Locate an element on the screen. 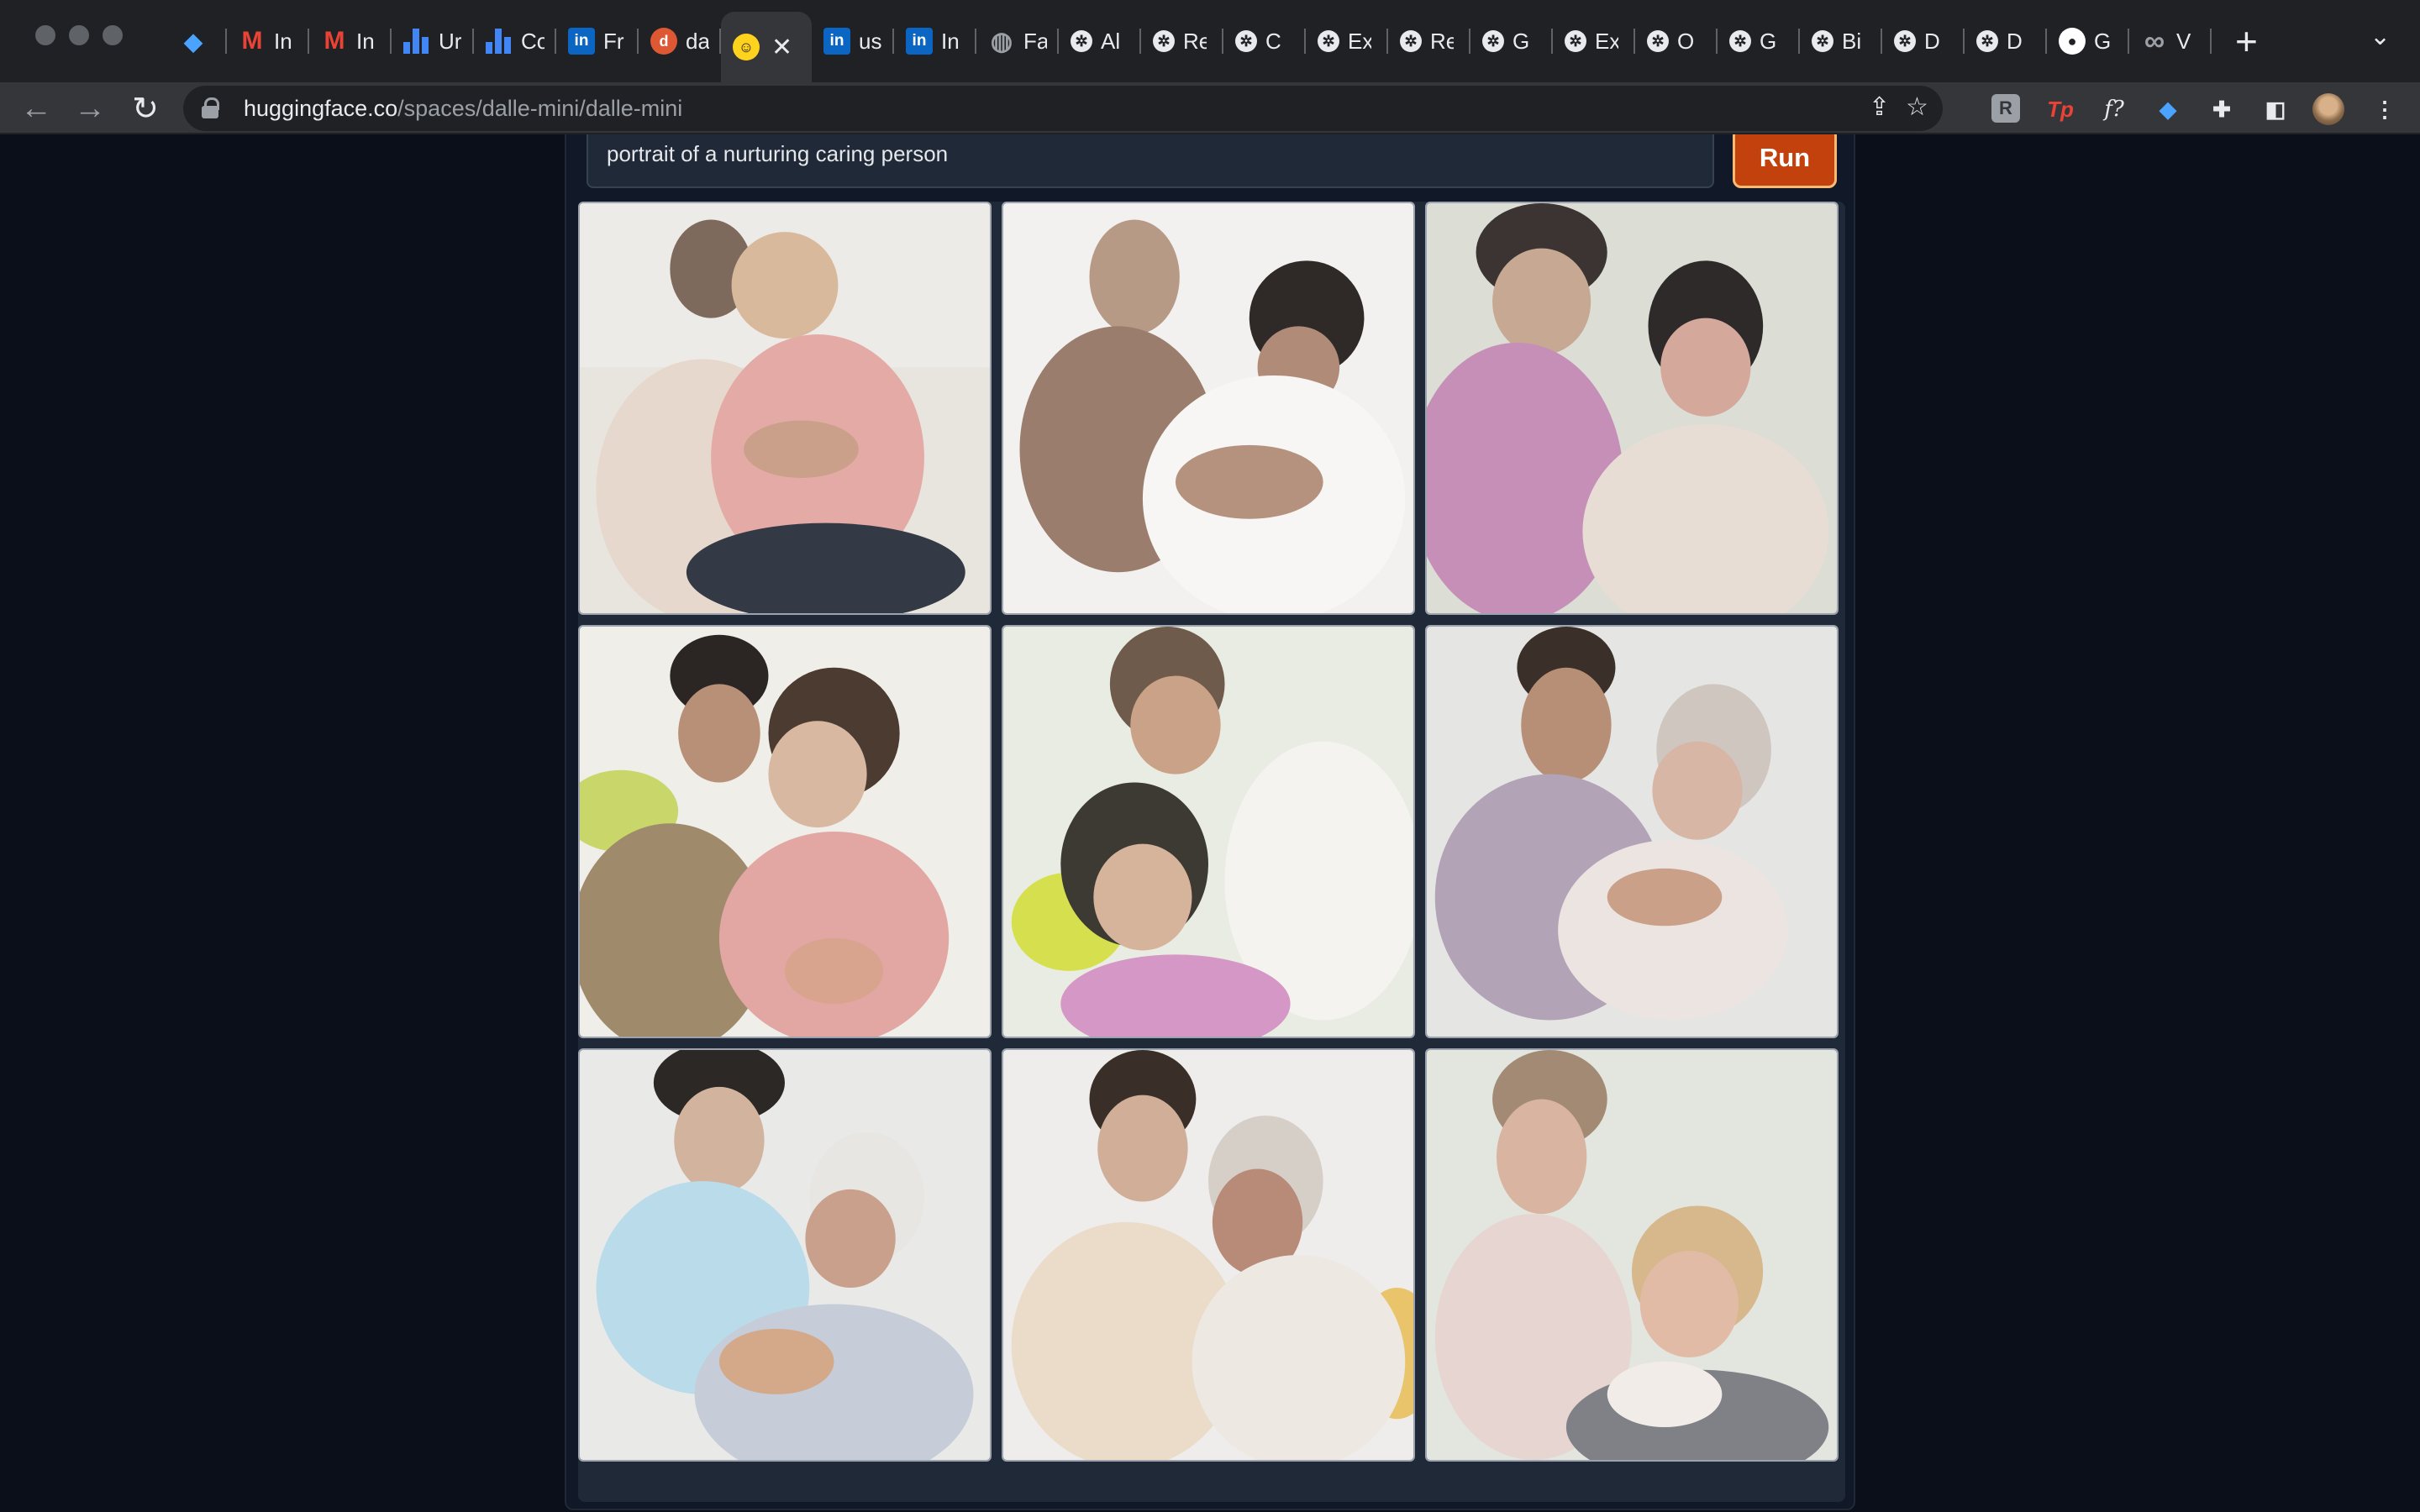  close-tab-icon: ✕ is located at coordinates (781, 47).